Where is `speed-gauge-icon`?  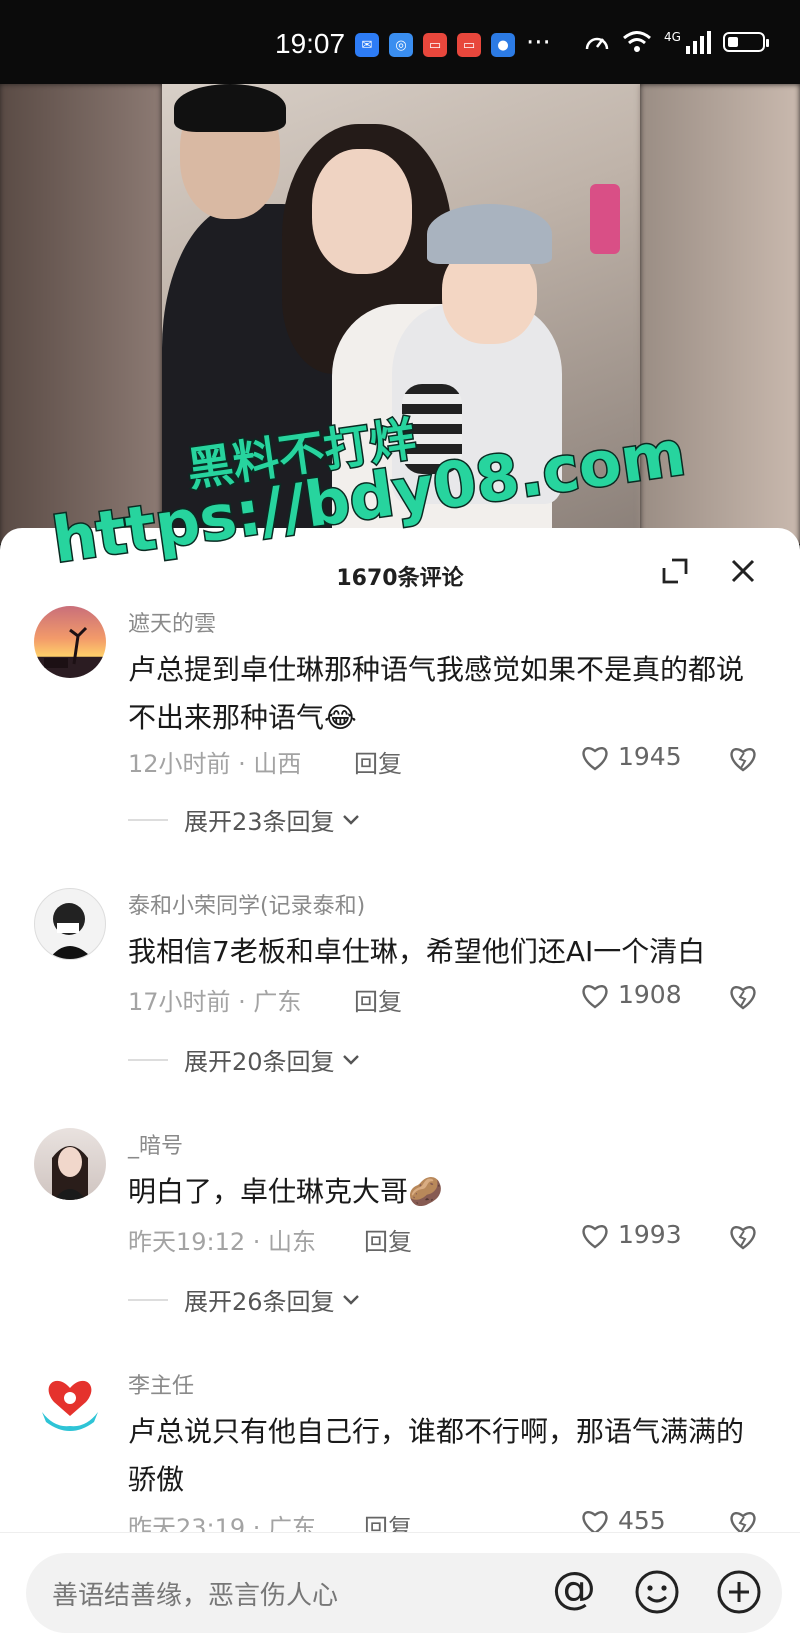 speed-gauge-icon is located at coordinates (597, 43).